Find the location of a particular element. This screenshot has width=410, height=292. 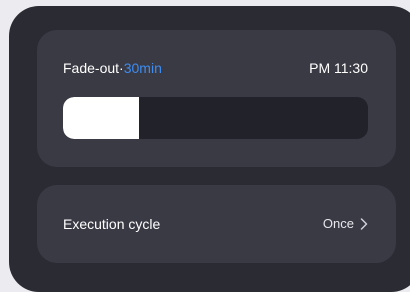

execution-cycle-value: Once is located at coordinates (338, 223).